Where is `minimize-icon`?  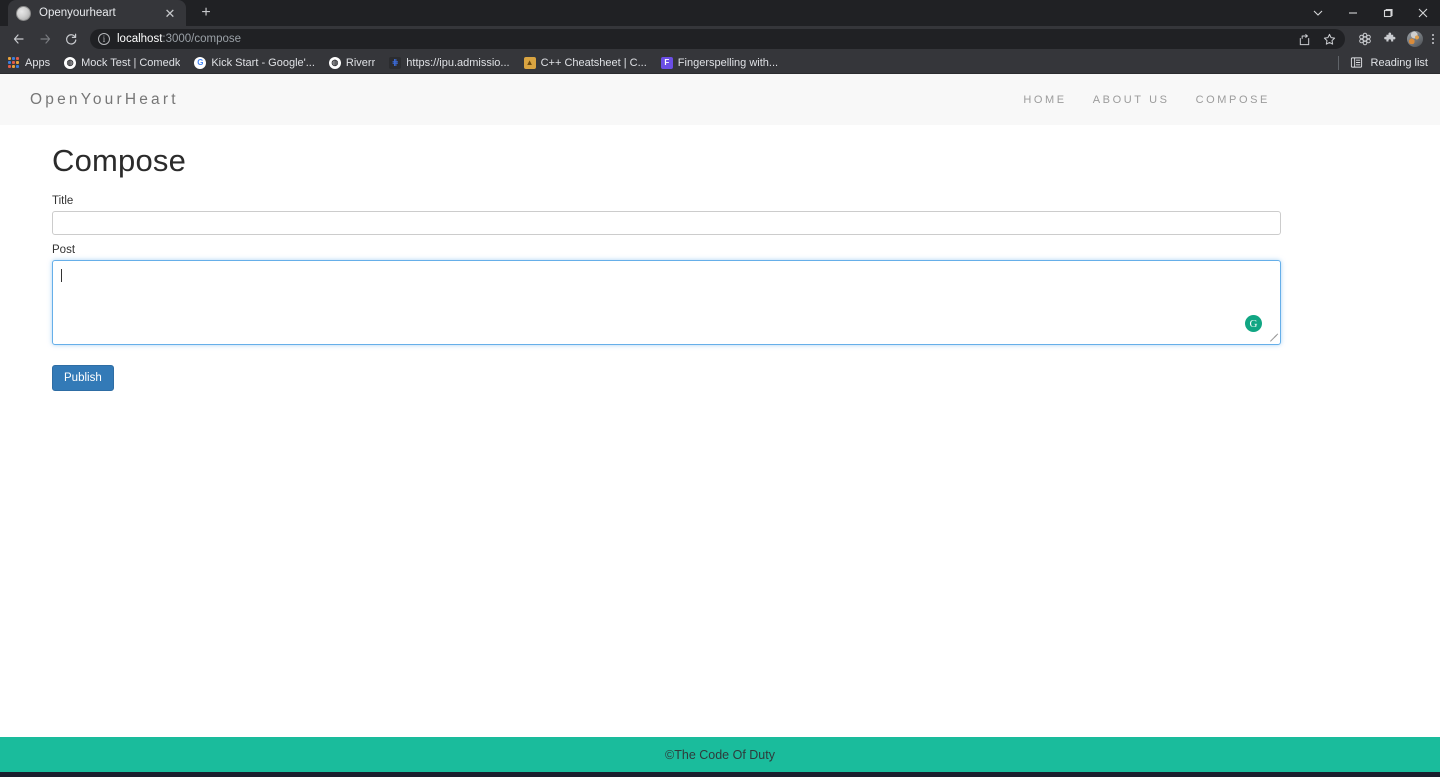
minimize-icon is located at coordinates (1352, 13).